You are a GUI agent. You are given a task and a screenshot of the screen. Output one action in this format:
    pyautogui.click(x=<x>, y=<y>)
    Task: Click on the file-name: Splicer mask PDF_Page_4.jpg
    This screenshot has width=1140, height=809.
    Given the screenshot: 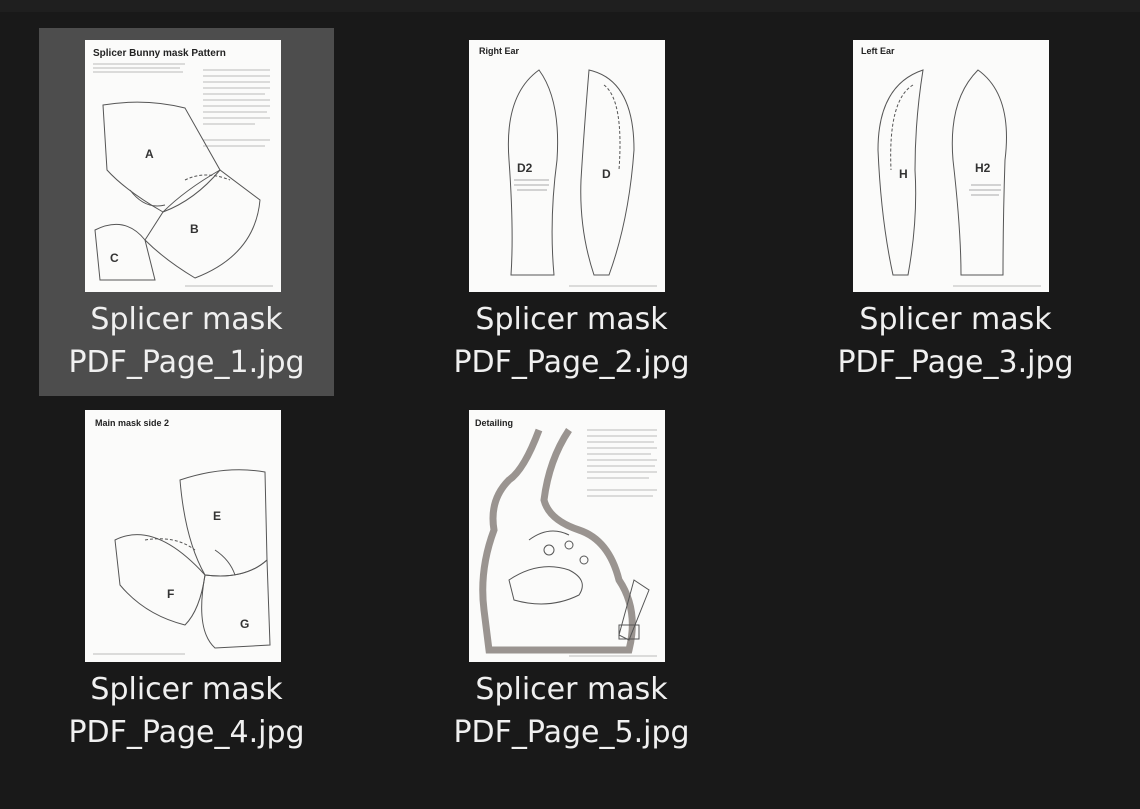 What is the action you would take?
    pyautogui.click(x=186, y=711)
    